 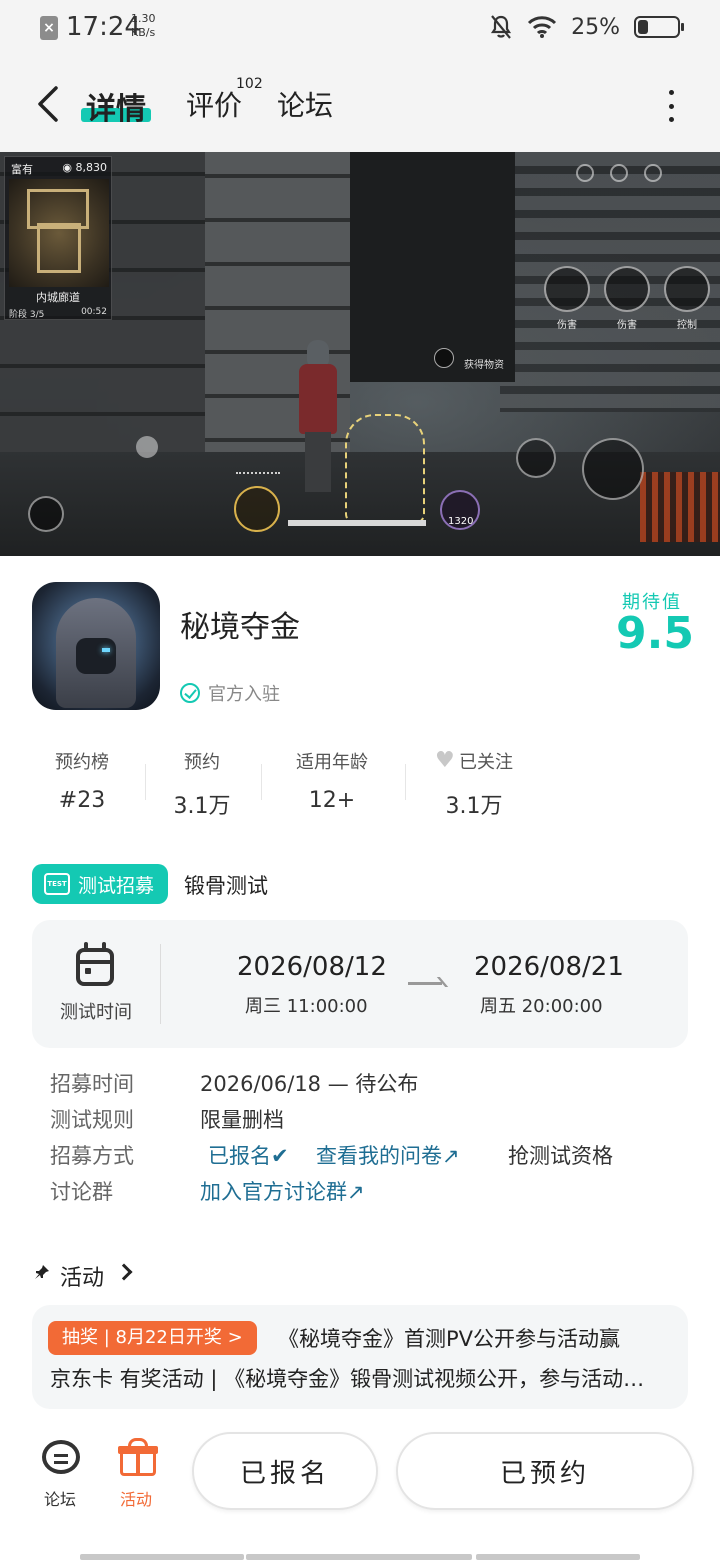 What do you see at coordinates (449, 1339) in the screenshot?
I see `activity-text-line1: 《秘境夺金》首测PV公开参与活动赢` at bounding box center [449, 1339].